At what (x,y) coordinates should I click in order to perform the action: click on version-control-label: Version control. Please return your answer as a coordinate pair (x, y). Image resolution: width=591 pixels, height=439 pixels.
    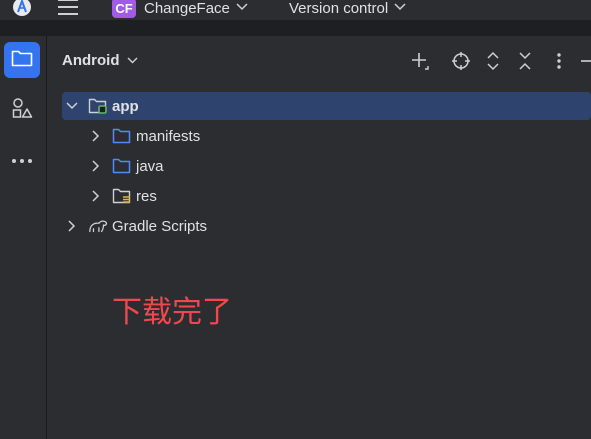
    Looking at the image, I should click on (339, 8).